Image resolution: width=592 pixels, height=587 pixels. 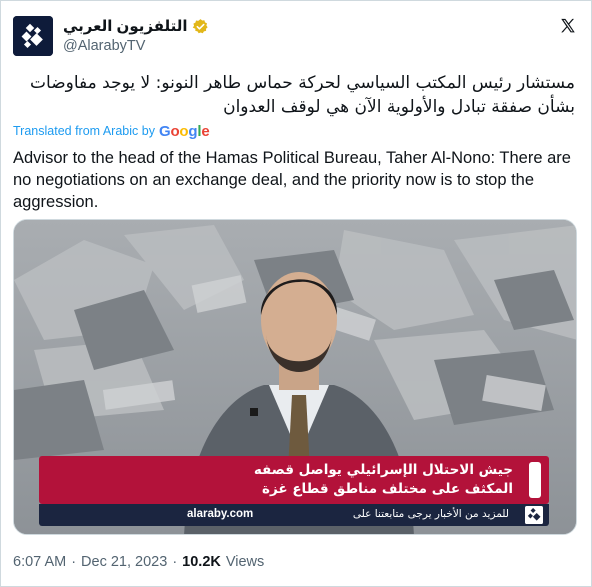 What do you see at coordinates (200, 25) in the screenshot?
I see `verified-badge-icon` at bounding box center [200, 25].